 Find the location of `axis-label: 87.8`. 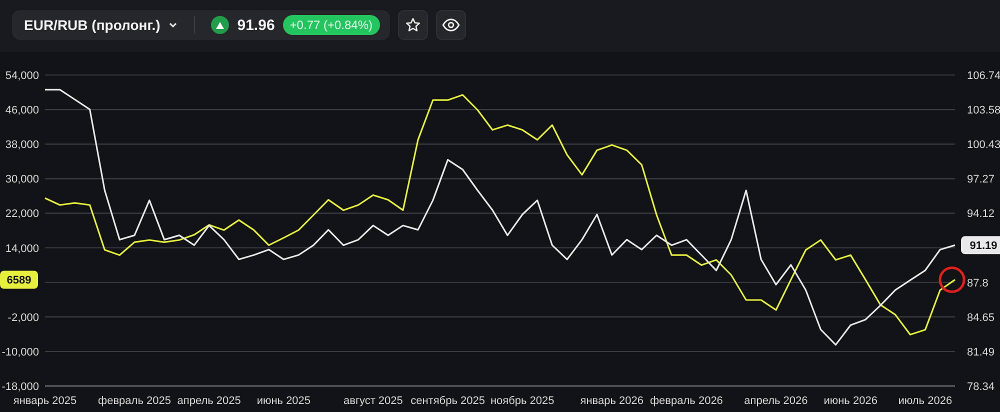

axis-label: 87.8 is located at coordinates (977, 283).